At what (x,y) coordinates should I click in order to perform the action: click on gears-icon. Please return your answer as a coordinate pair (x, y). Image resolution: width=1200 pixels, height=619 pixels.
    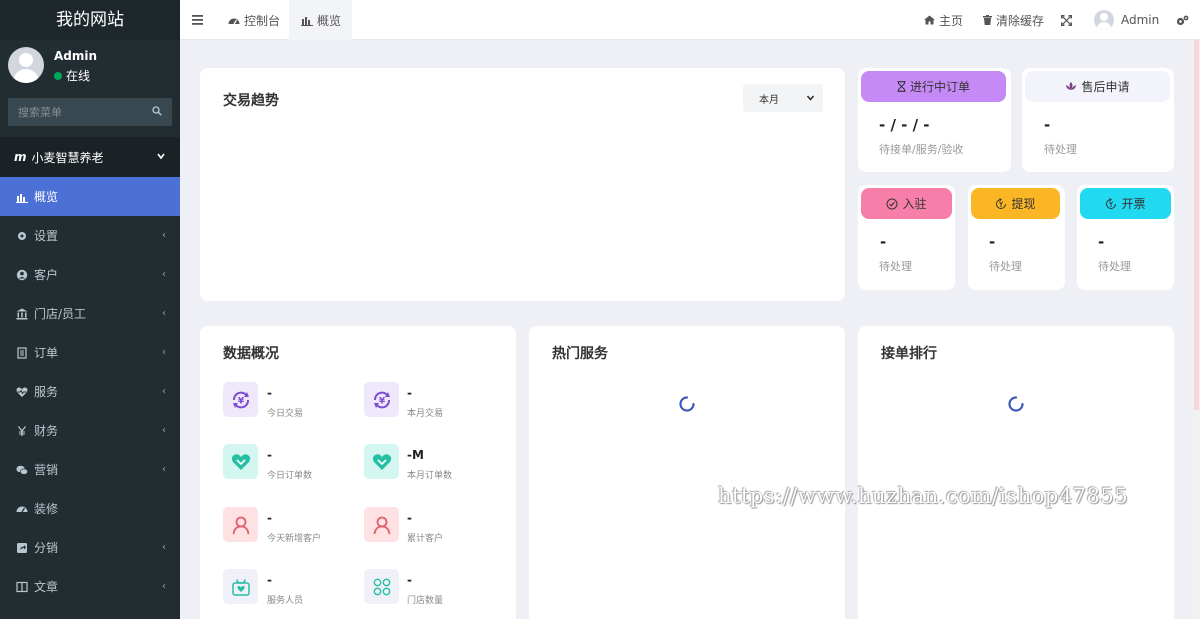
    Looking at the image, I should click on (1182, 20).